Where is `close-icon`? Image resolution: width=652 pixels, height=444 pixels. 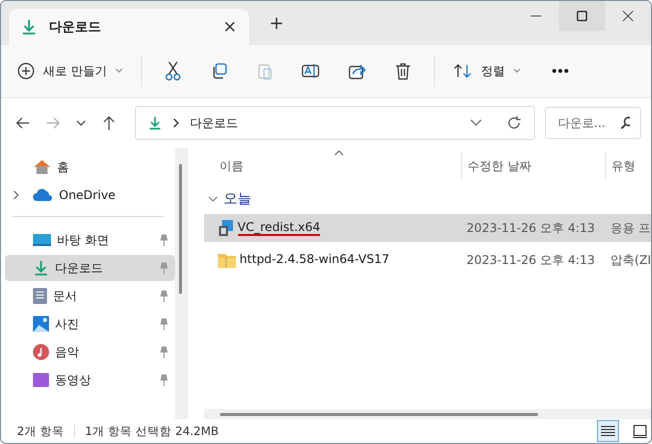 close-icon is located at coordinates (628, 16).